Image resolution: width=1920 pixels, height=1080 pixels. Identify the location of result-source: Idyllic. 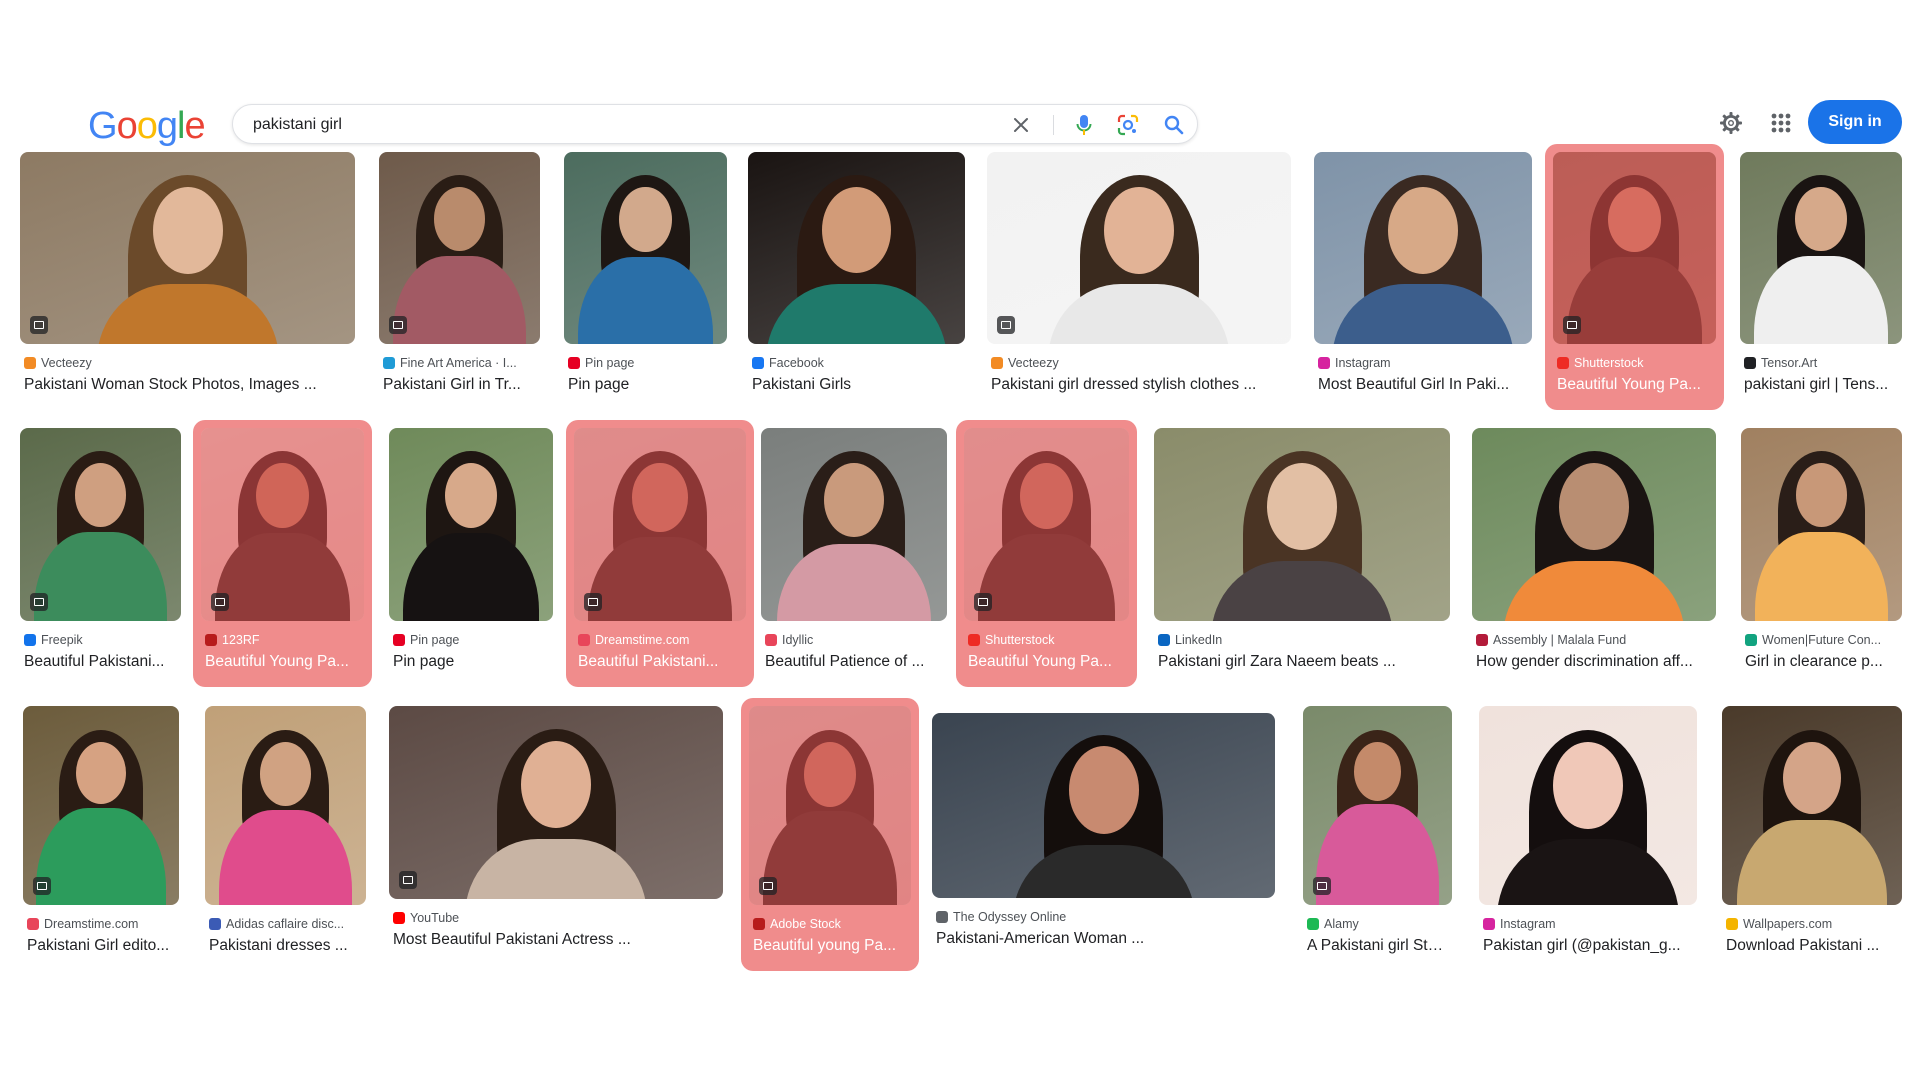
(854, 640).